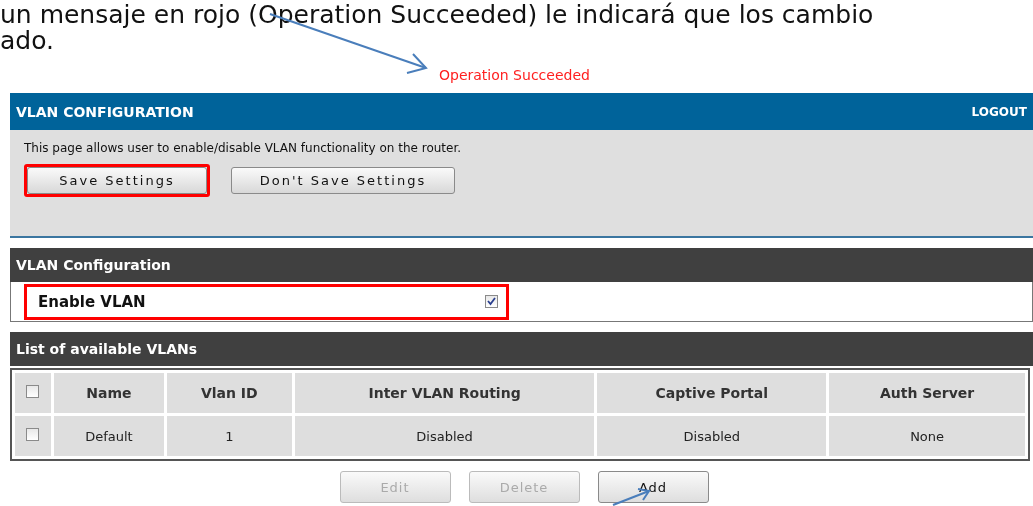 Image resolution: width=1033 pixels, height=506 pixels. Describe the element at coordinates (229, 436) in the screenshot. I see `table-cell: 1` at that location.